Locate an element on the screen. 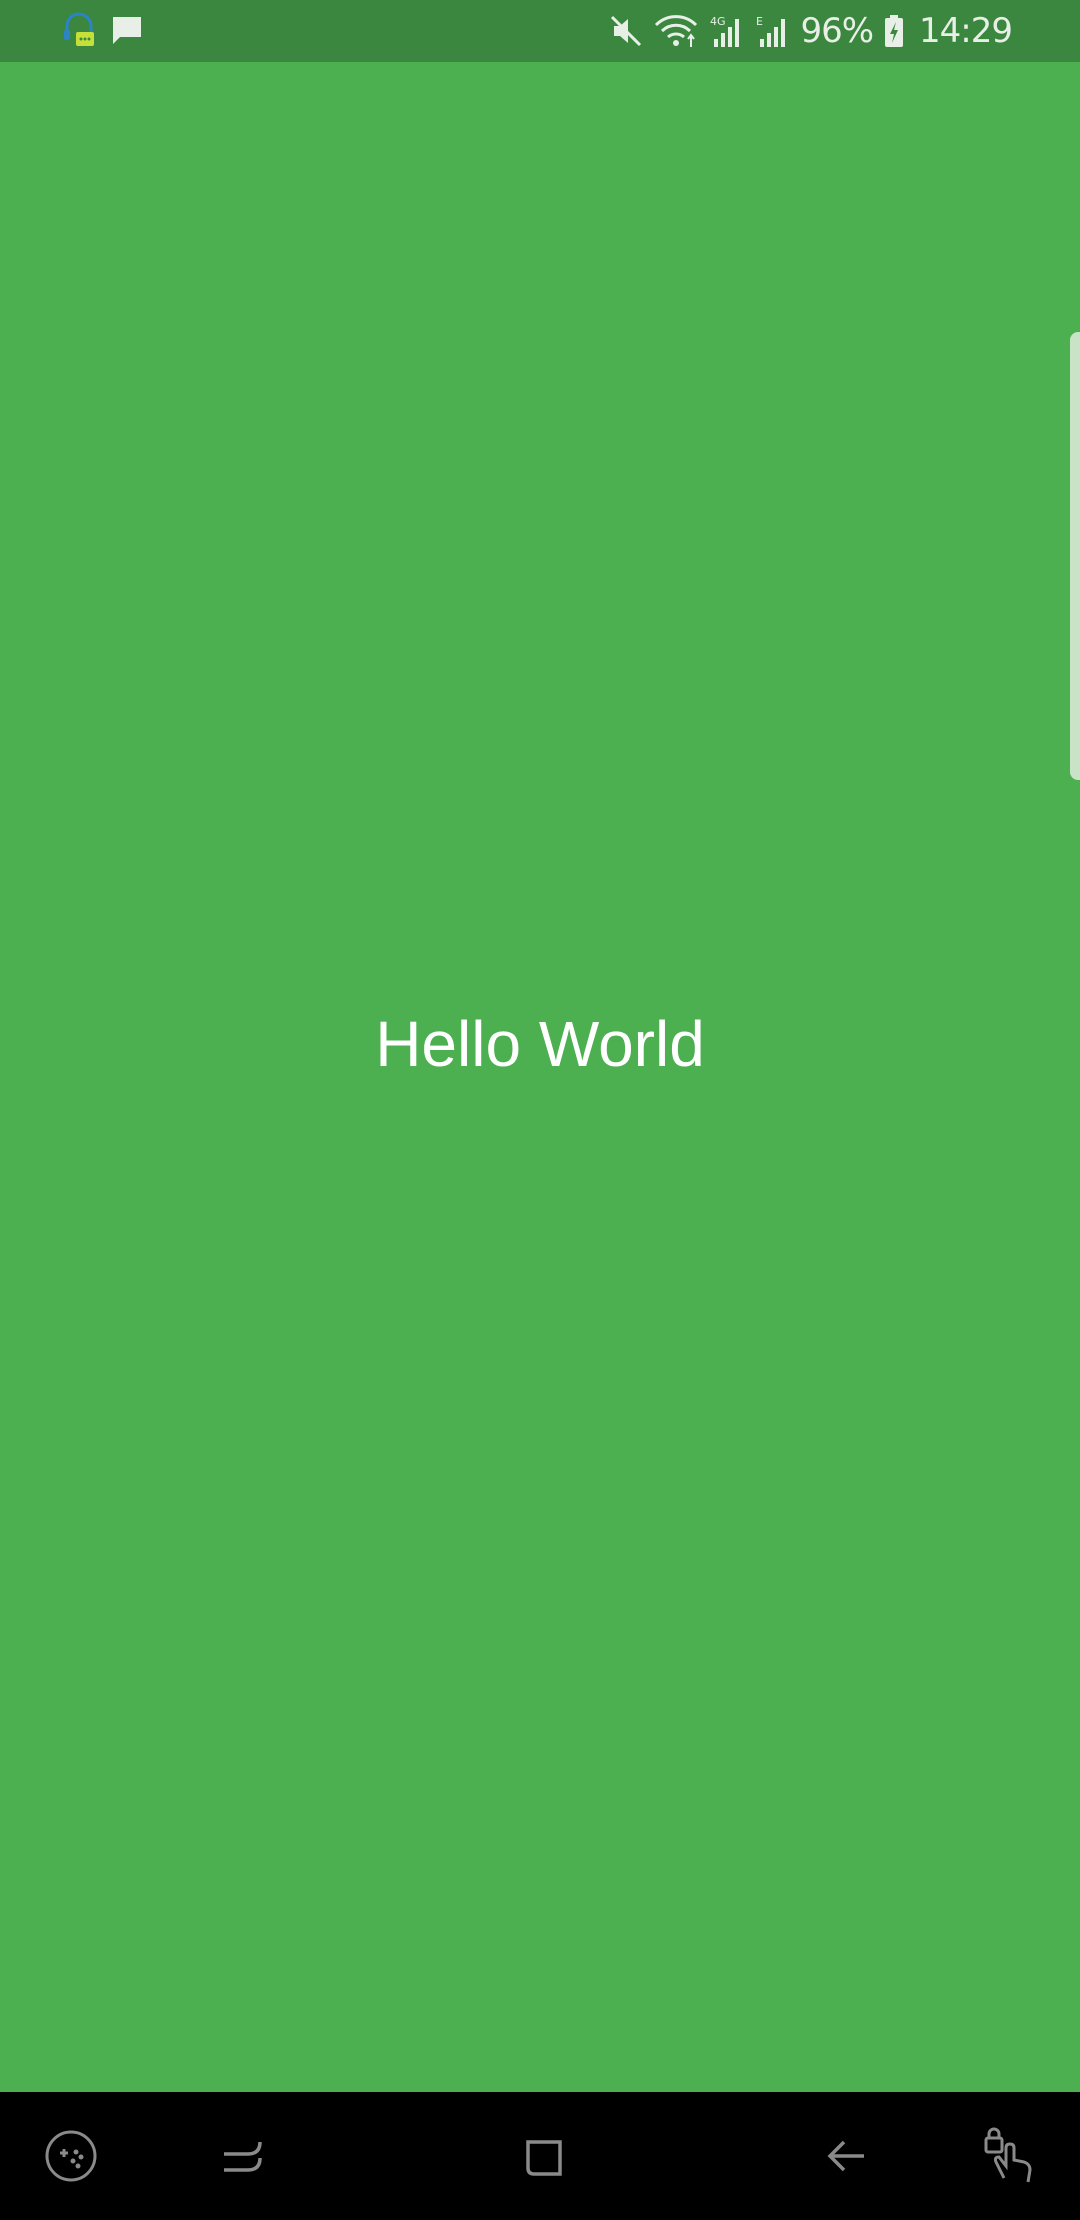 Image resolution: width=1080 pixels, height=2220 pixels. wifi-icon is located at coordinates (676, 31).